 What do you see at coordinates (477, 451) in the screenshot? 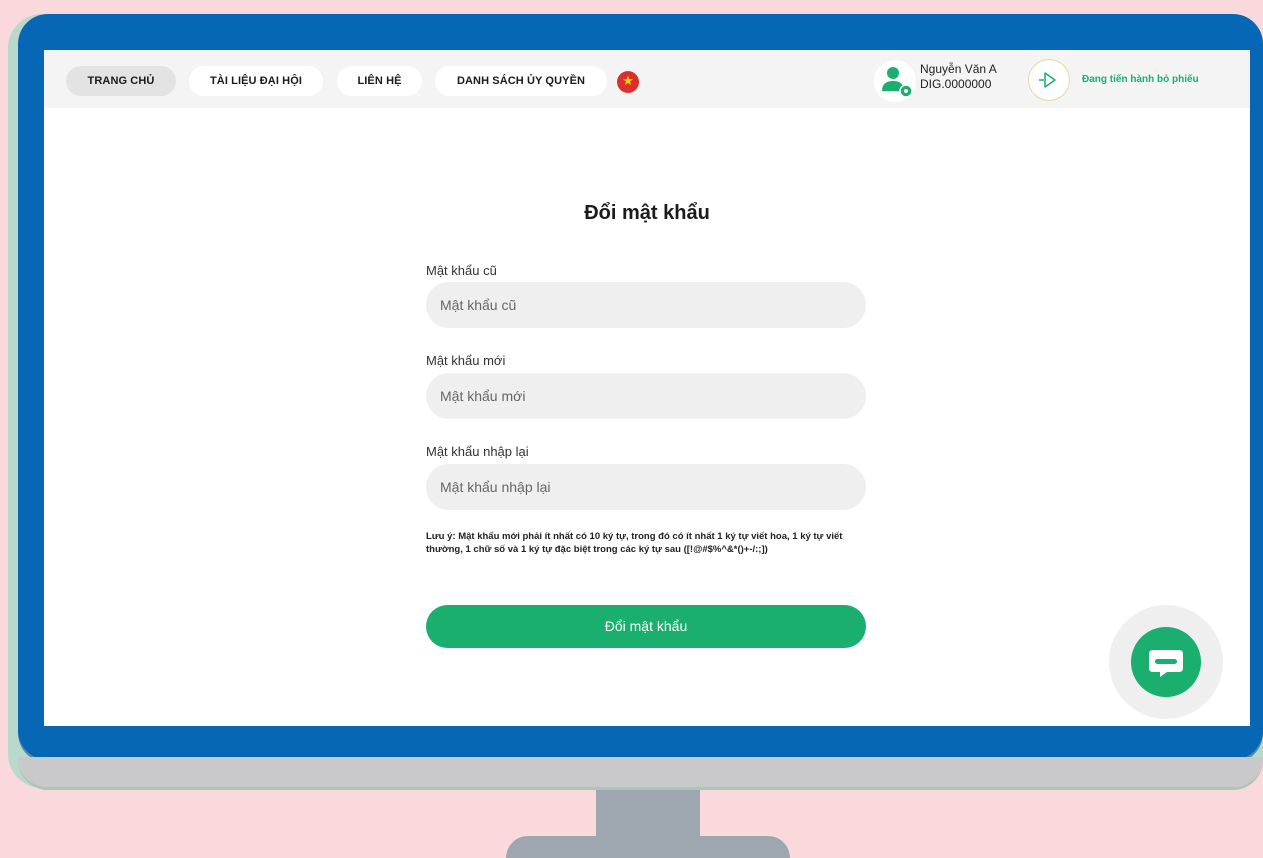
I see `confirm-password-label: Mật khẩu nhập lại` at bounding box center [477, 451].